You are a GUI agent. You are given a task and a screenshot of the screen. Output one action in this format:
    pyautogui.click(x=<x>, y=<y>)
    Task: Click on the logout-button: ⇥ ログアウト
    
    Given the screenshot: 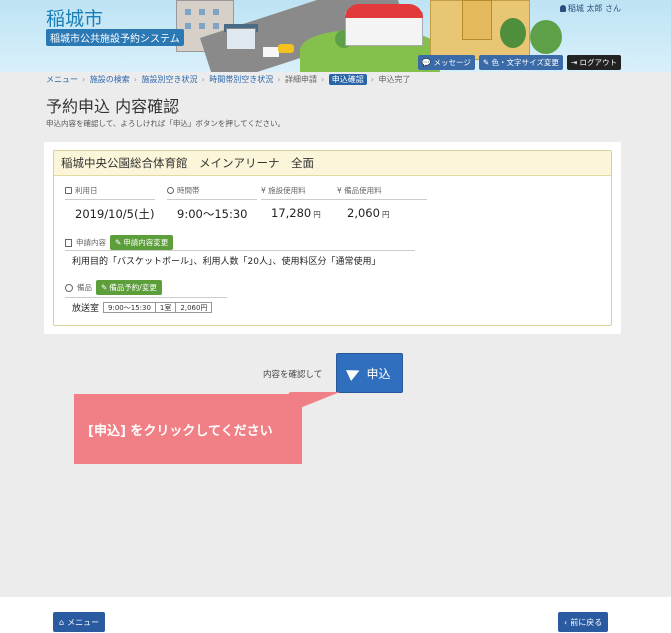 What is the action you would take?
    pyautogui.click(x=593, y=62)
    